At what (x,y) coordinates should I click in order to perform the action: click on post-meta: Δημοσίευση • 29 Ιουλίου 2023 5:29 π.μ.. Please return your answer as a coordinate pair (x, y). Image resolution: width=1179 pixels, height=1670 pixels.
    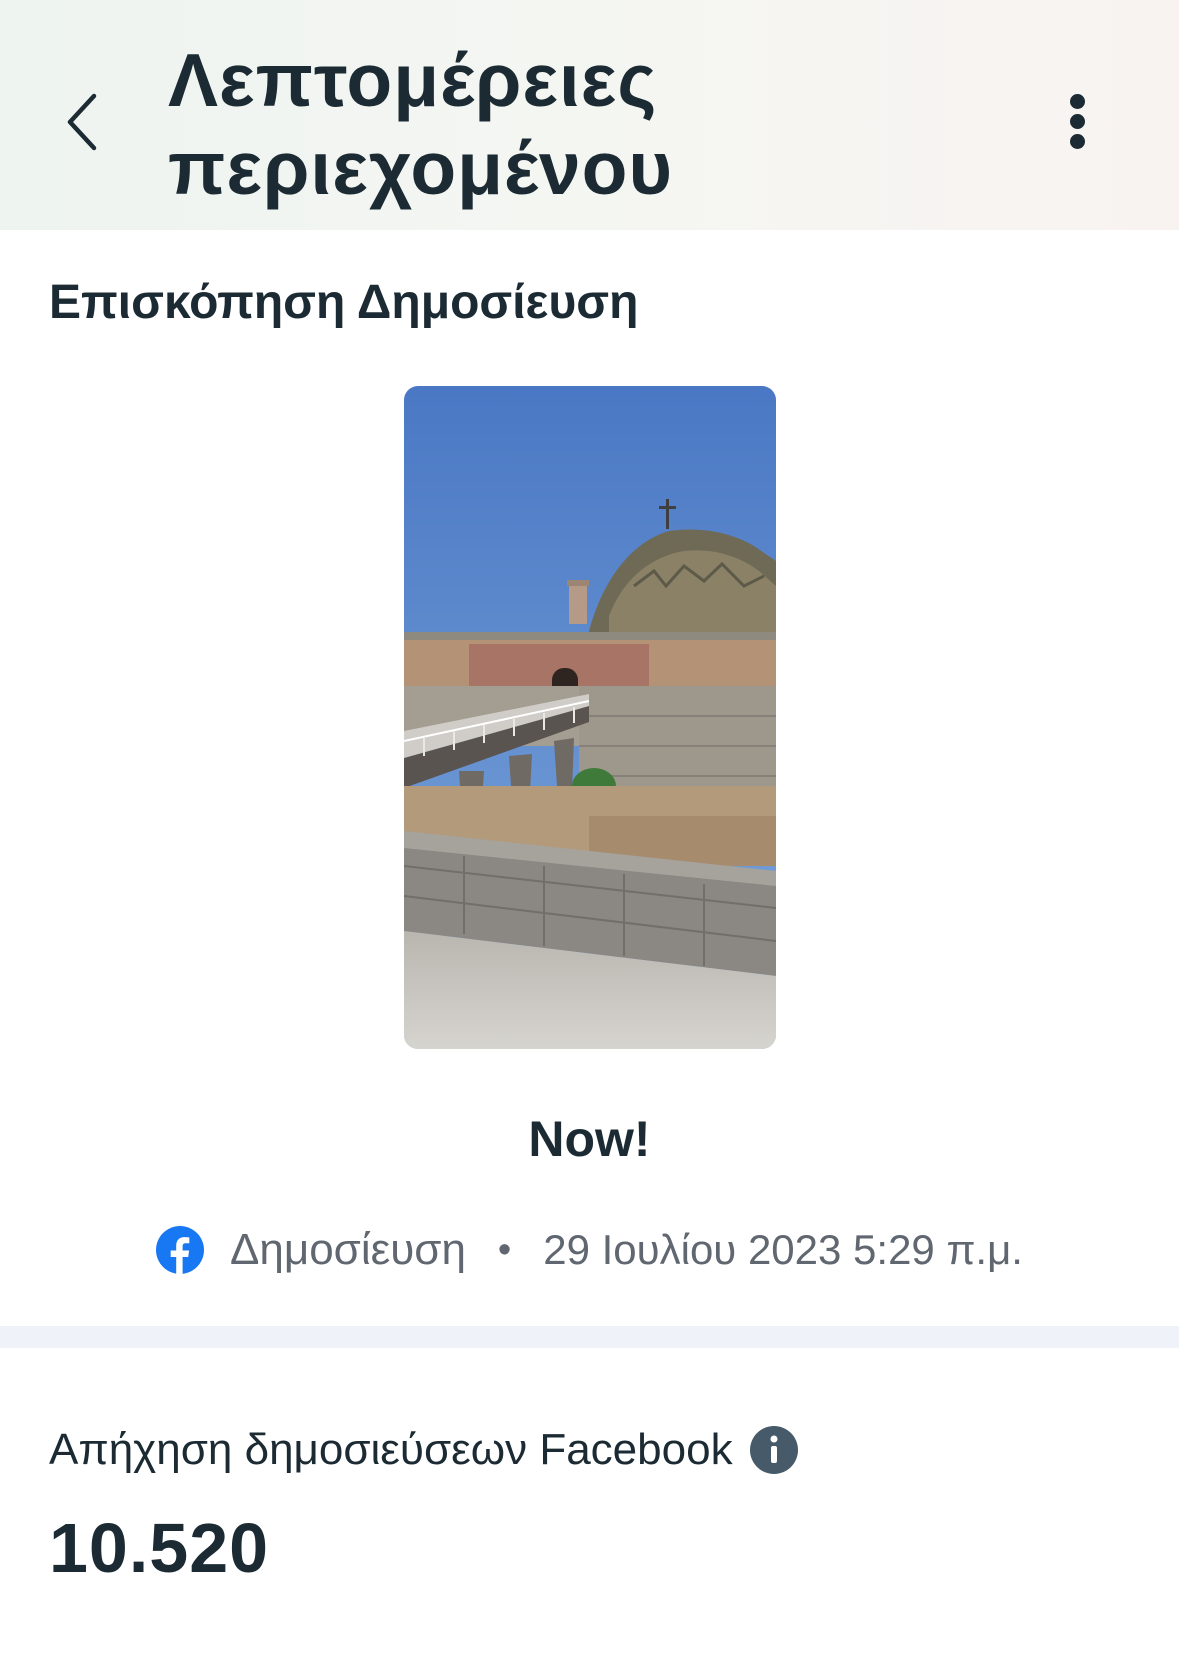
    Looking at the image, I should click on (589, 1250).